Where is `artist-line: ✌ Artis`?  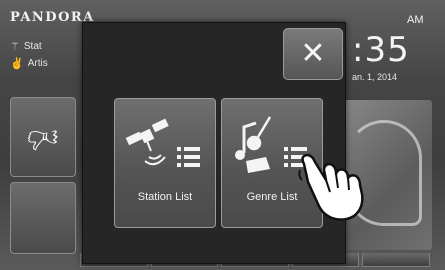
artist-line: ✌ Artis is located at coordinates (29, 63).